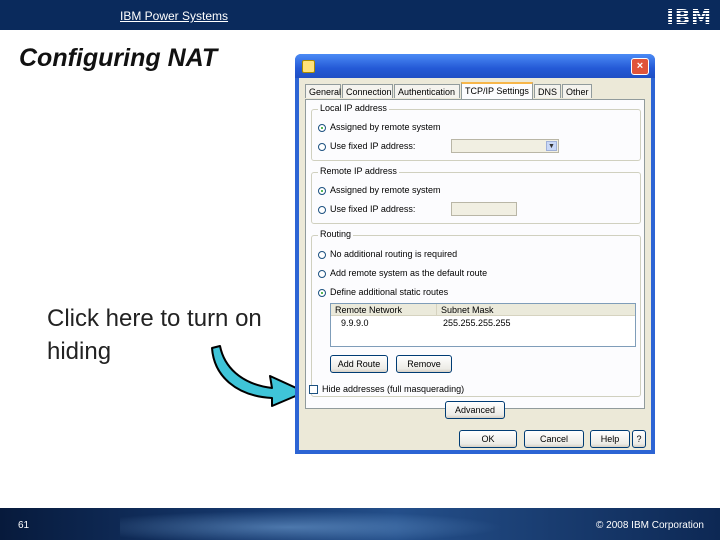 The image size is (720, 540). I want to click on tab-dns: DNS, so click(547, 91).